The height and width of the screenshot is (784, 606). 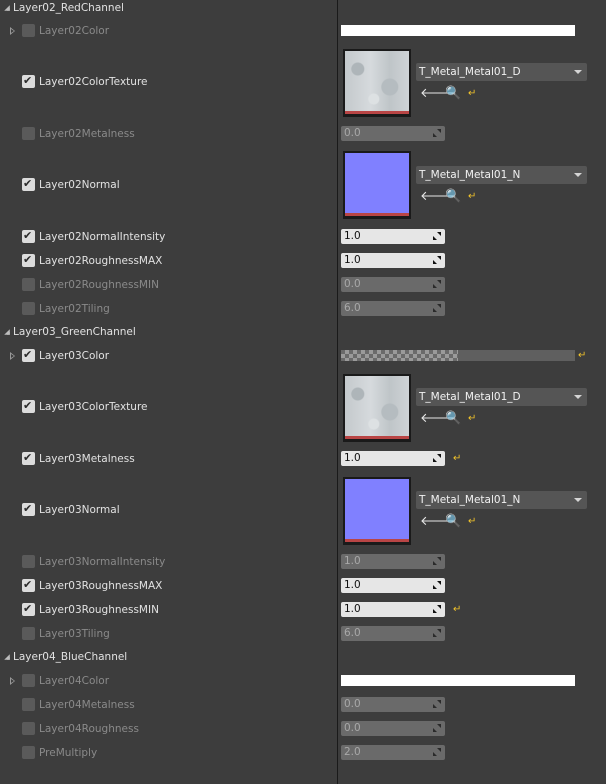 I want to click on param-label: Layer03Metalness, so click(x=87, y=459).